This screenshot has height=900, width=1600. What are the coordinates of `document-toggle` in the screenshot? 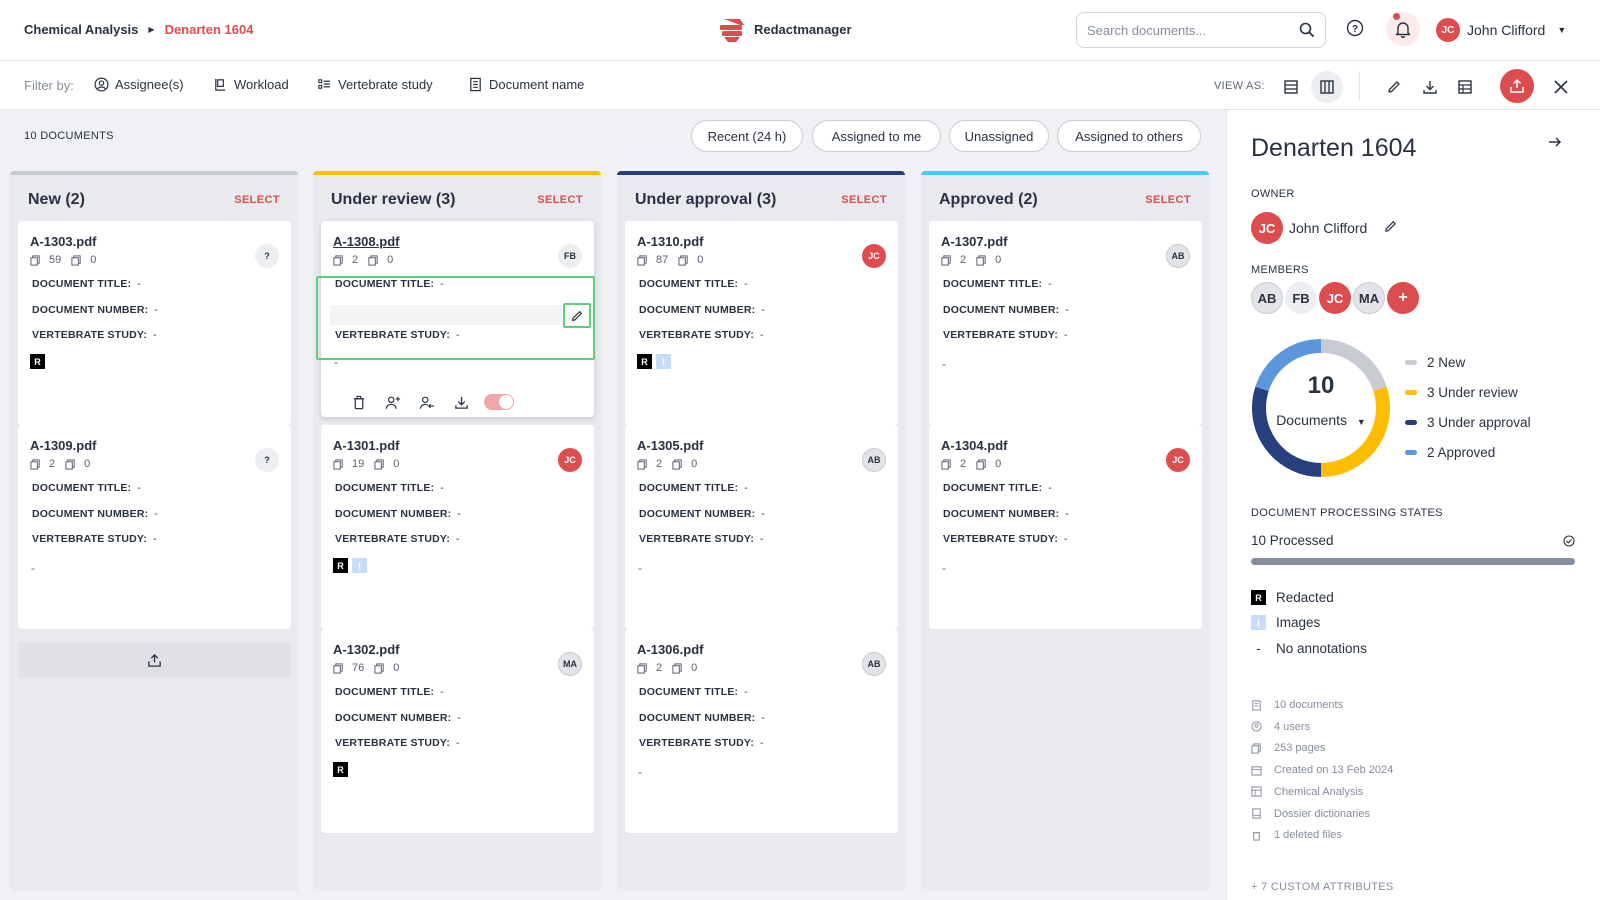 It's located at (499, 402).